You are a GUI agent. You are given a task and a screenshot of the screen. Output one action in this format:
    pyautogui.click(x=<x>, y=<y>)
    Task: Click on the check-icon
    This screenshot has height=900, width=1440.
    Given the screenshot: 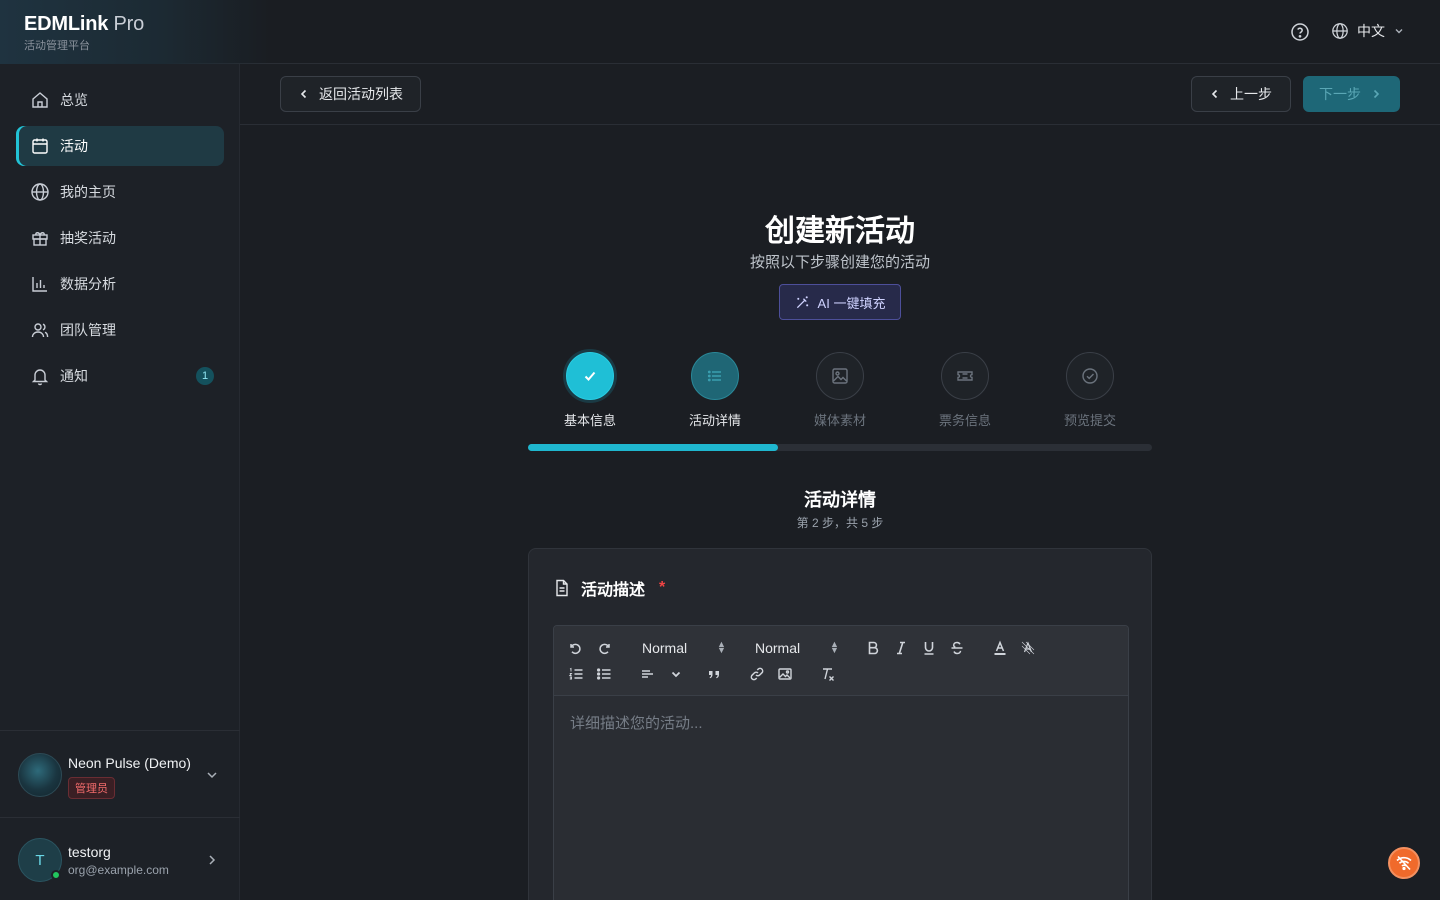 What is the action you would take?
    pyautogui.click(x=590, y=376)
    